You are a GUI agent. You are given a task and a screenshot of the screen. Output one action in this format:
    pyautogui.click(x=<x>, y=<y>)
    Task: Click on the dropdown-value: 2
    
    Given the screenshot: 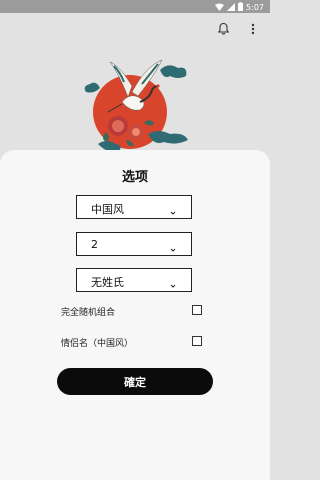 What is the action you would take?
    pyautogui.click(x=94, y=244)
    